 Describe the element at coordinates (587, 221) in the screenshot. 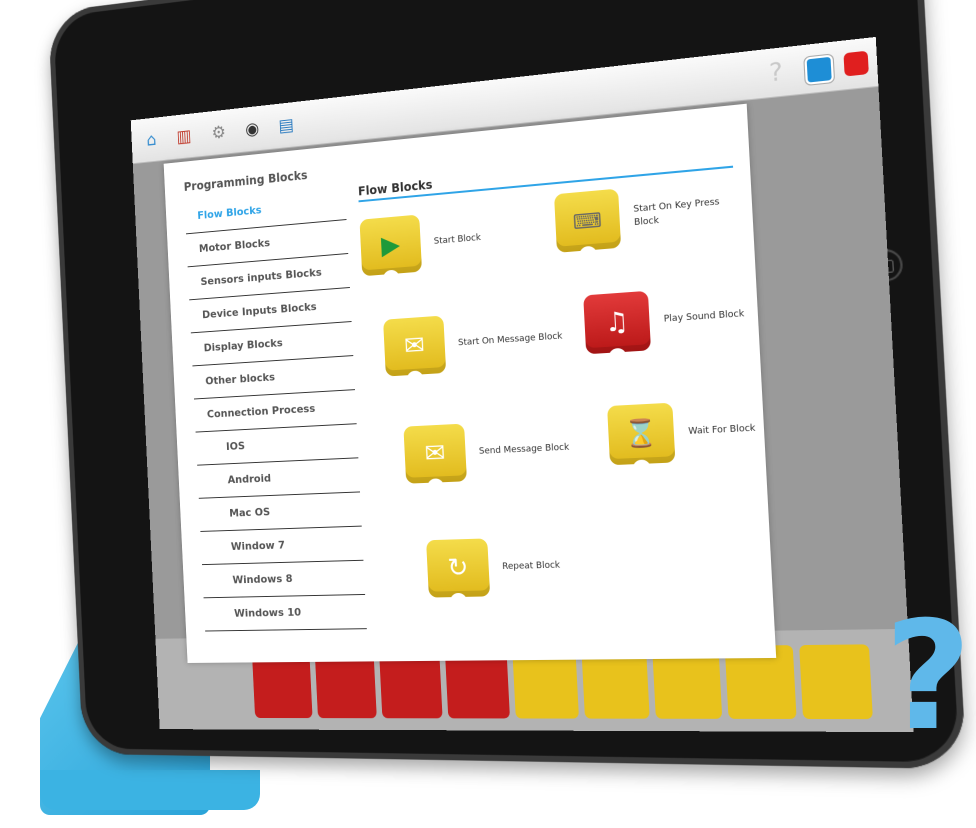

I see `key-icon: ⌨` at that location.